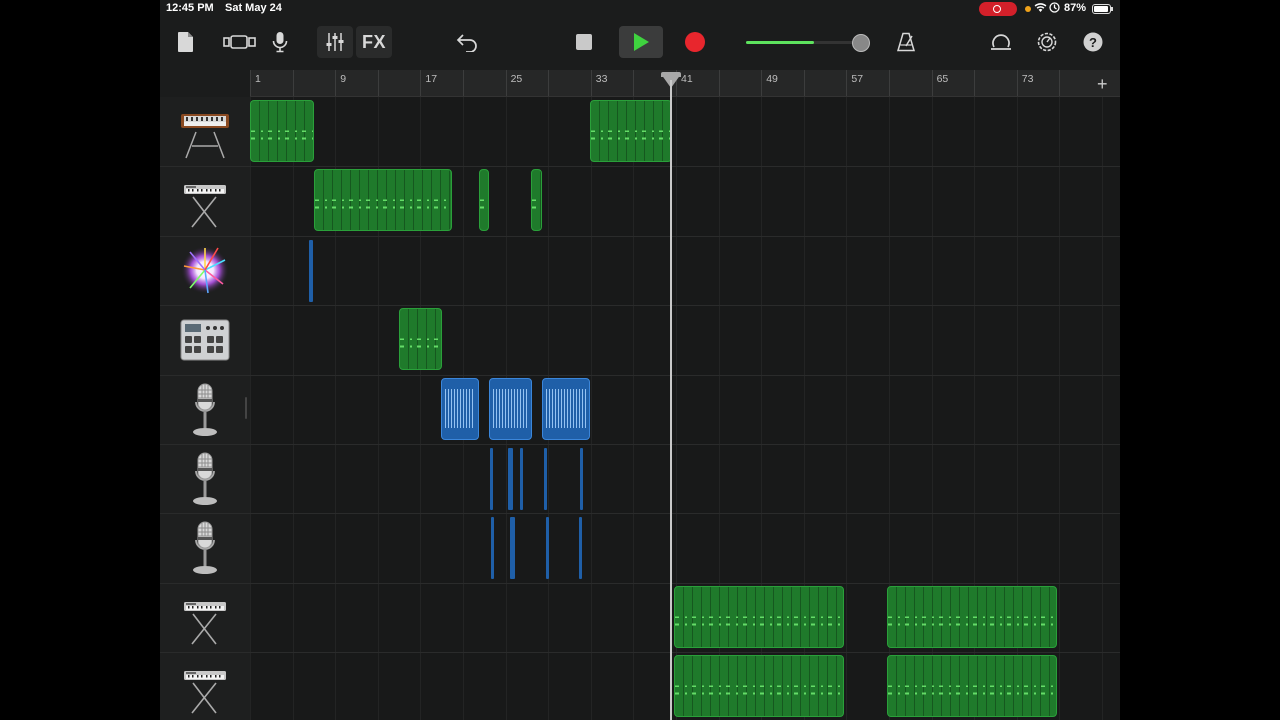 Image resolution: width=1280 pixels, height=720 pixels. I want to click on playhead, so click(671, 400).